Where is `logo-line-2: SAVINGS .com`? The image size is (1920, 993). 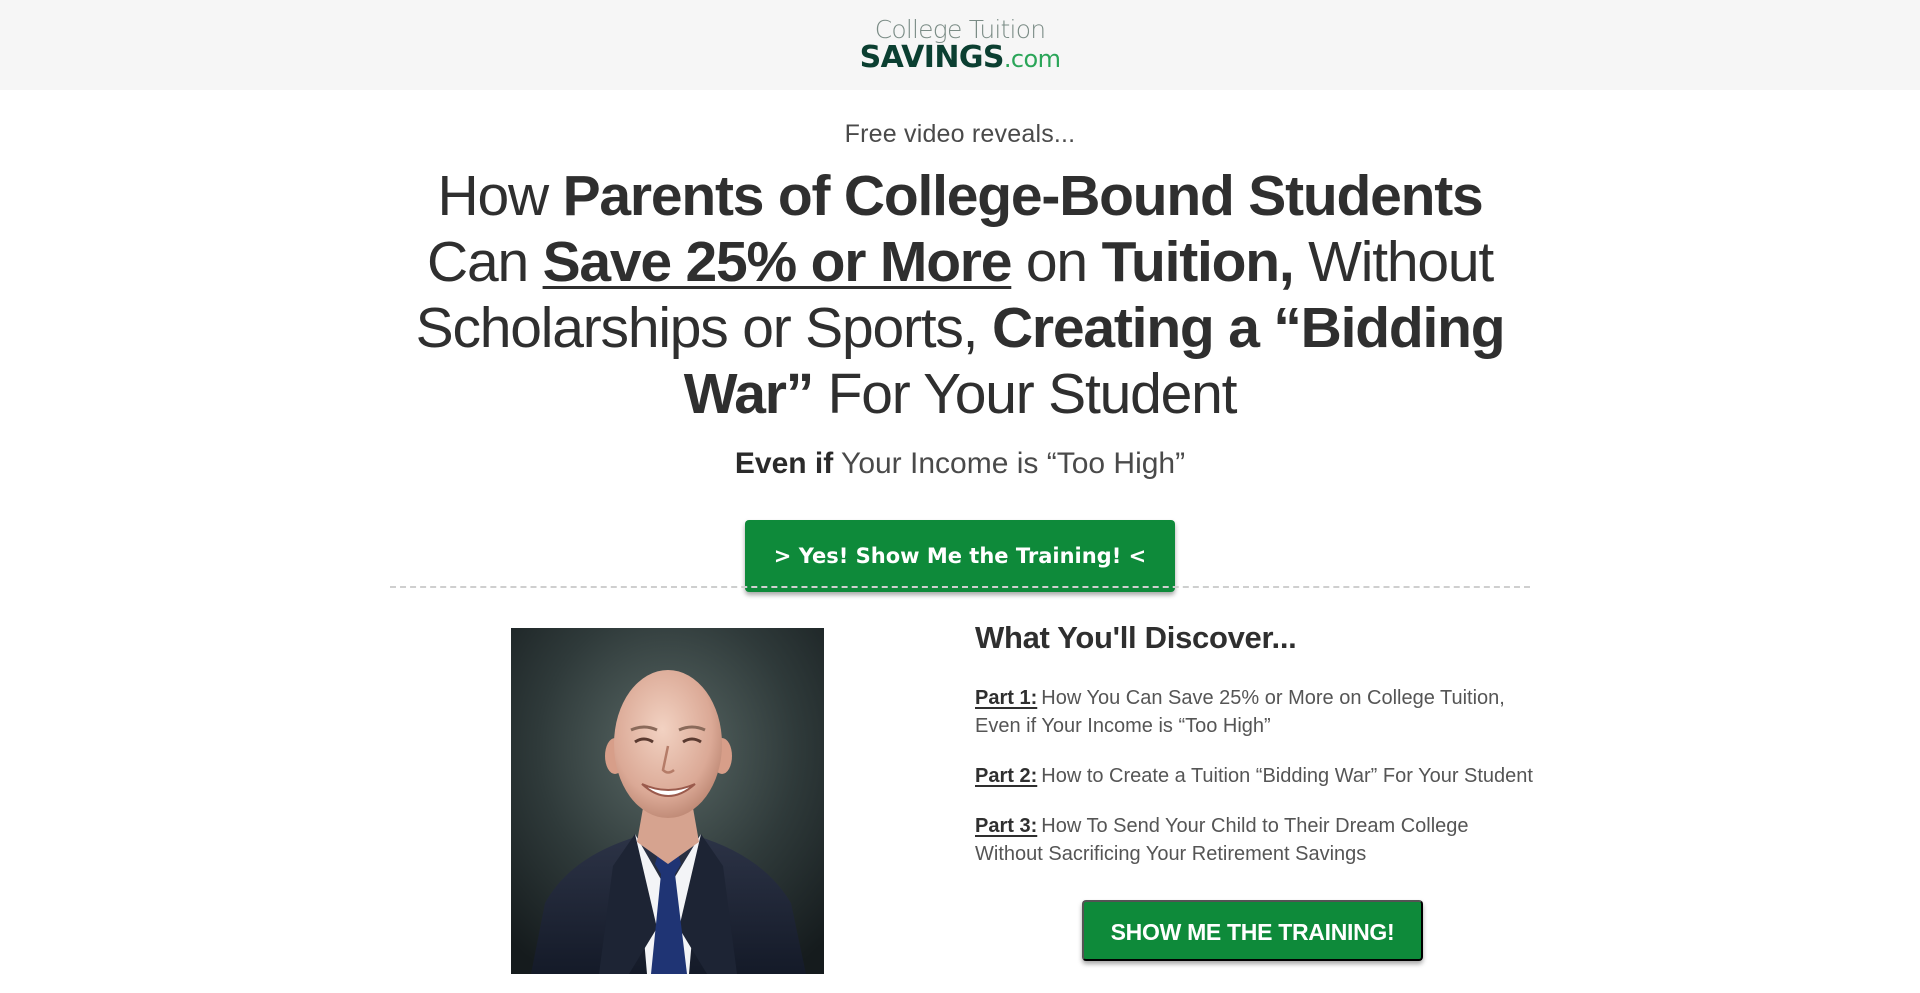
logo-line-2: SAVINGS .com is located at coordinates (960, 58).